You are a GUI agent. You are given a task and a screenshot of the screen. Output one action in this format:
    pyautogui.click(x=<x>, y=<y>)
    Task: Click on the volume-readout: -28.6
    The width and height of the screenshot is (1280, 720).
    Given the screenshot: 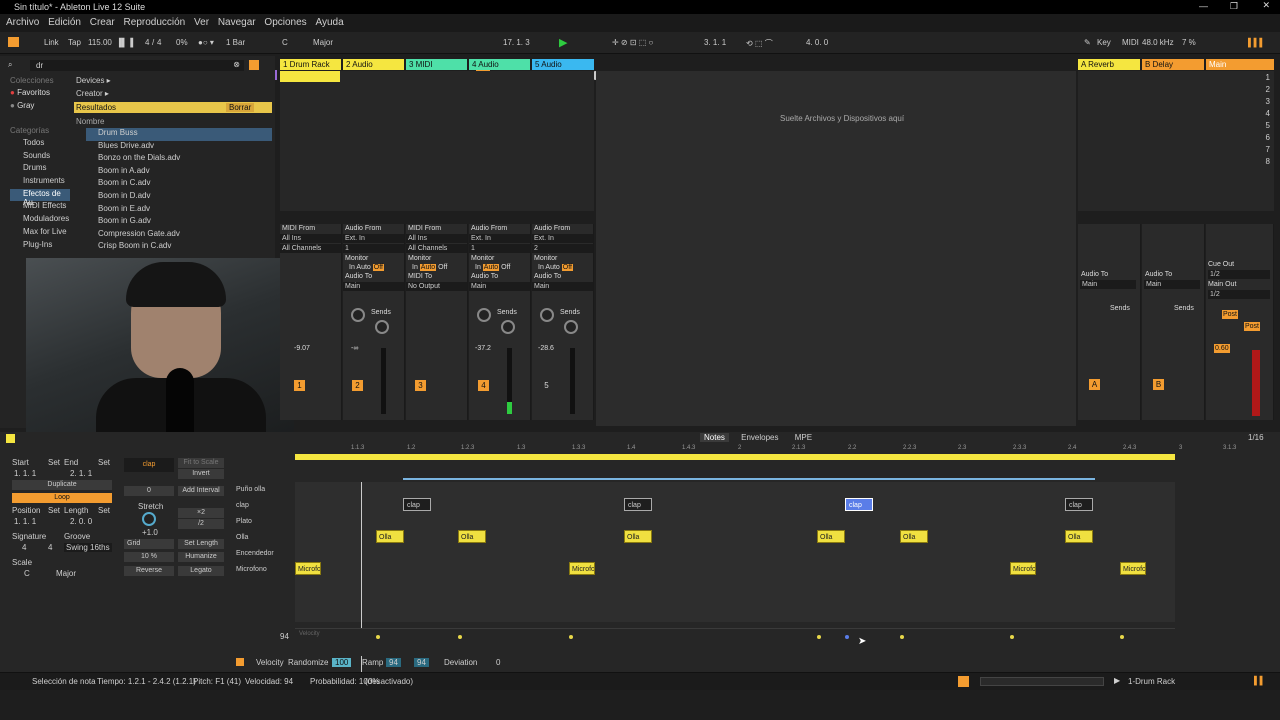 What is the action you would take?
    pyautogui.click(x=546, y=348)
    